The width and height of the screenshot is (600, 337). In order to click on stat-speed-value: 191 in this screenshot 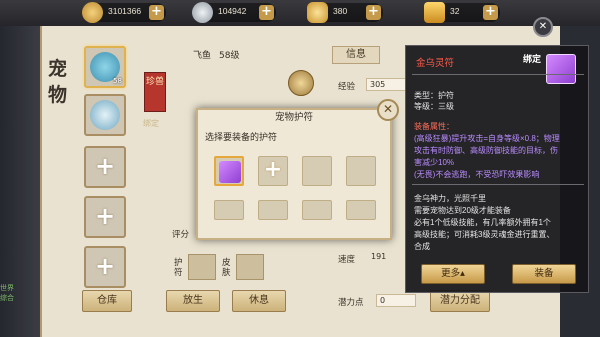, I will do `click(379, 256)`.